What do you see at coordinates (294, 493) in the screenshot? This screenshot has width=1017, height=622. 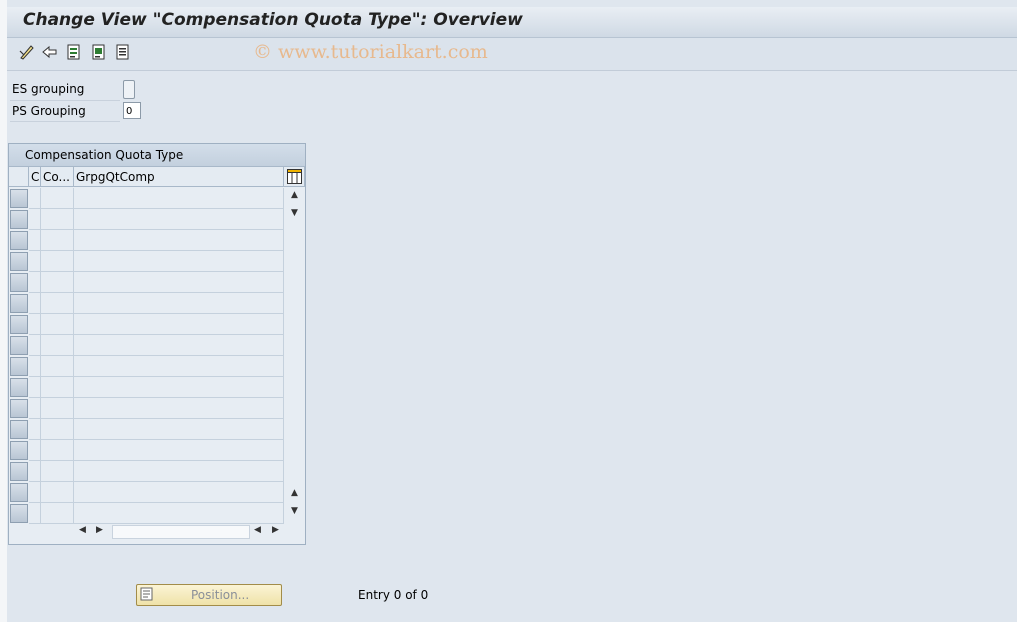 I see `scroll-up-page-icon: ▲` at bounding box center [294, 493].